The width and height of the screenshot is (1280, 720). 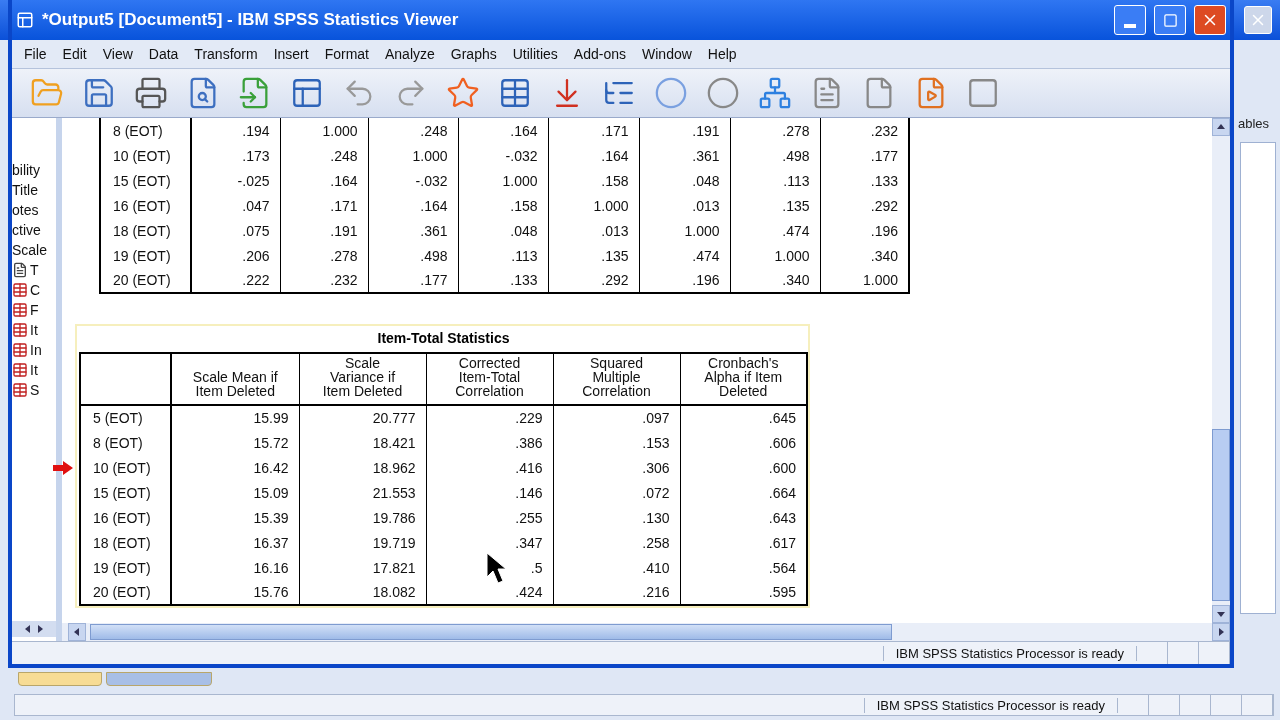 I want to click on menu-item: Insert, so click(x=291, y=54).